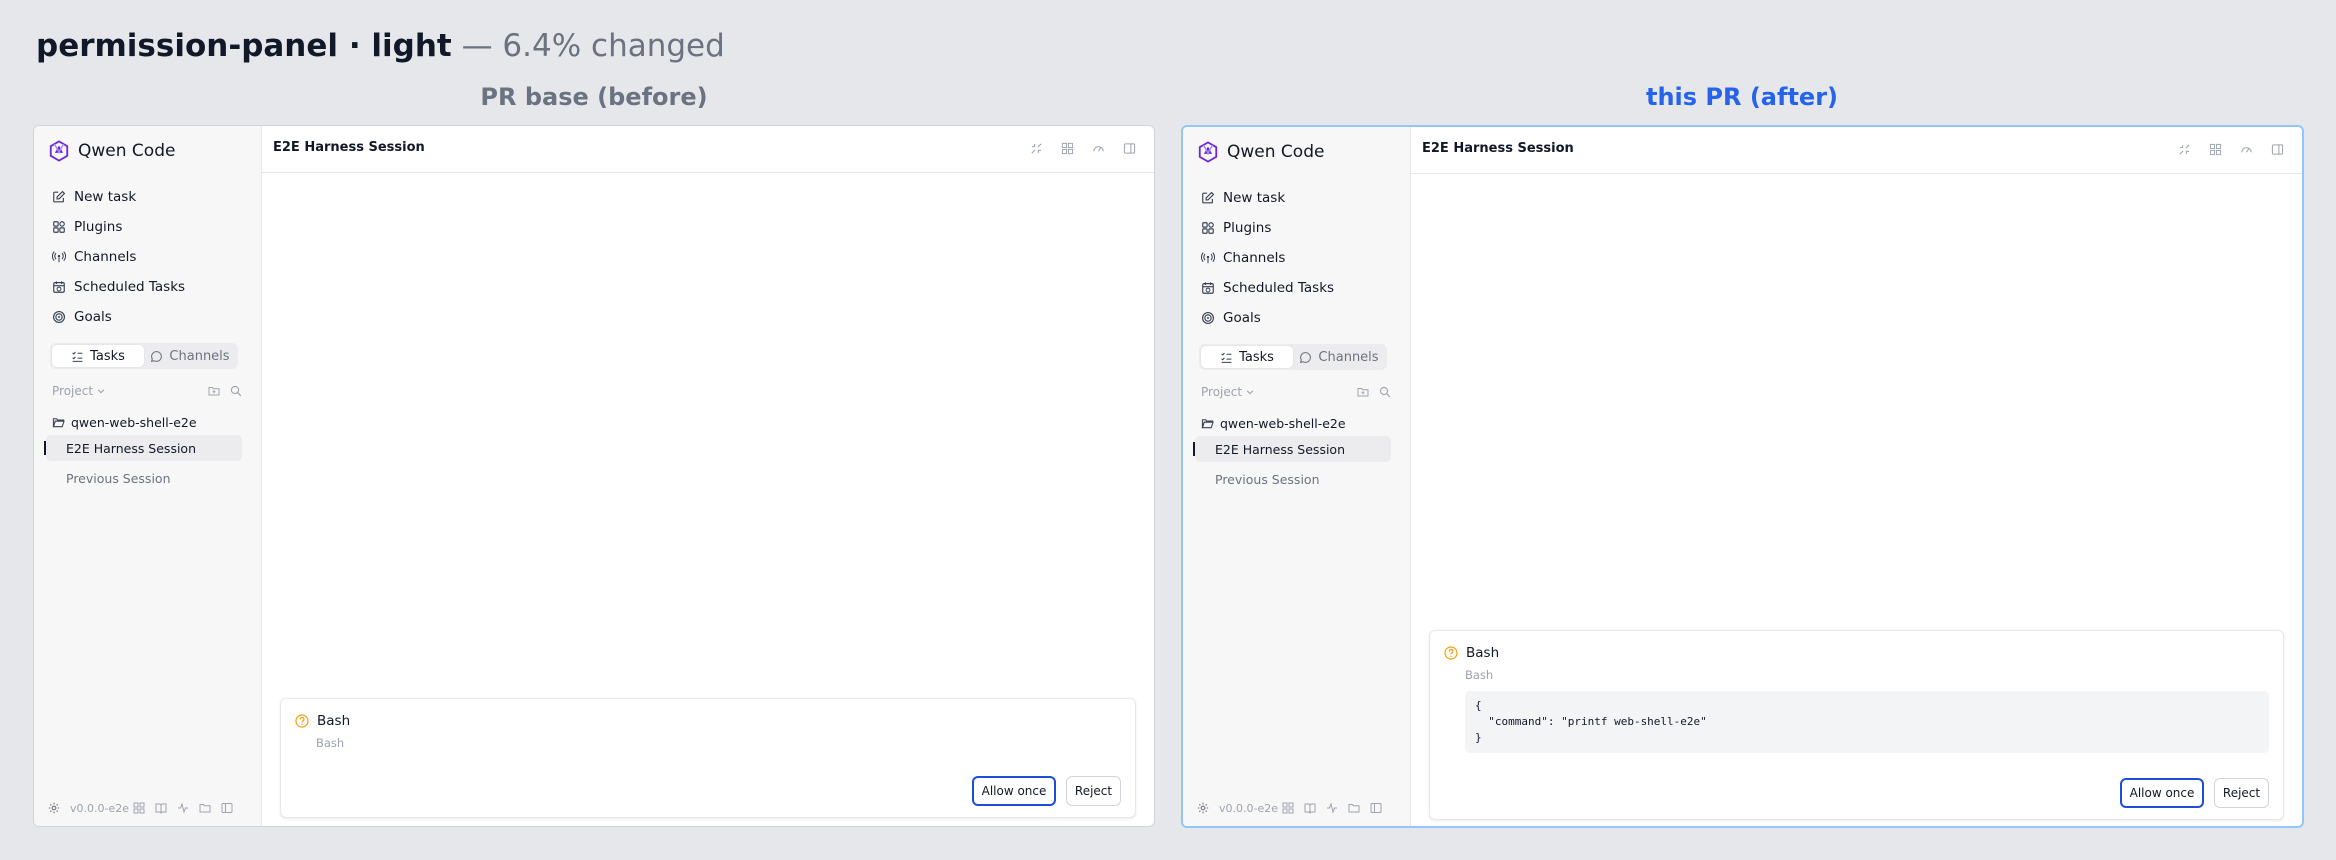  What do you see at coordinates (59, 257) in the screenshot?
I see `antenna-icon` at bounding box center [59, 257].